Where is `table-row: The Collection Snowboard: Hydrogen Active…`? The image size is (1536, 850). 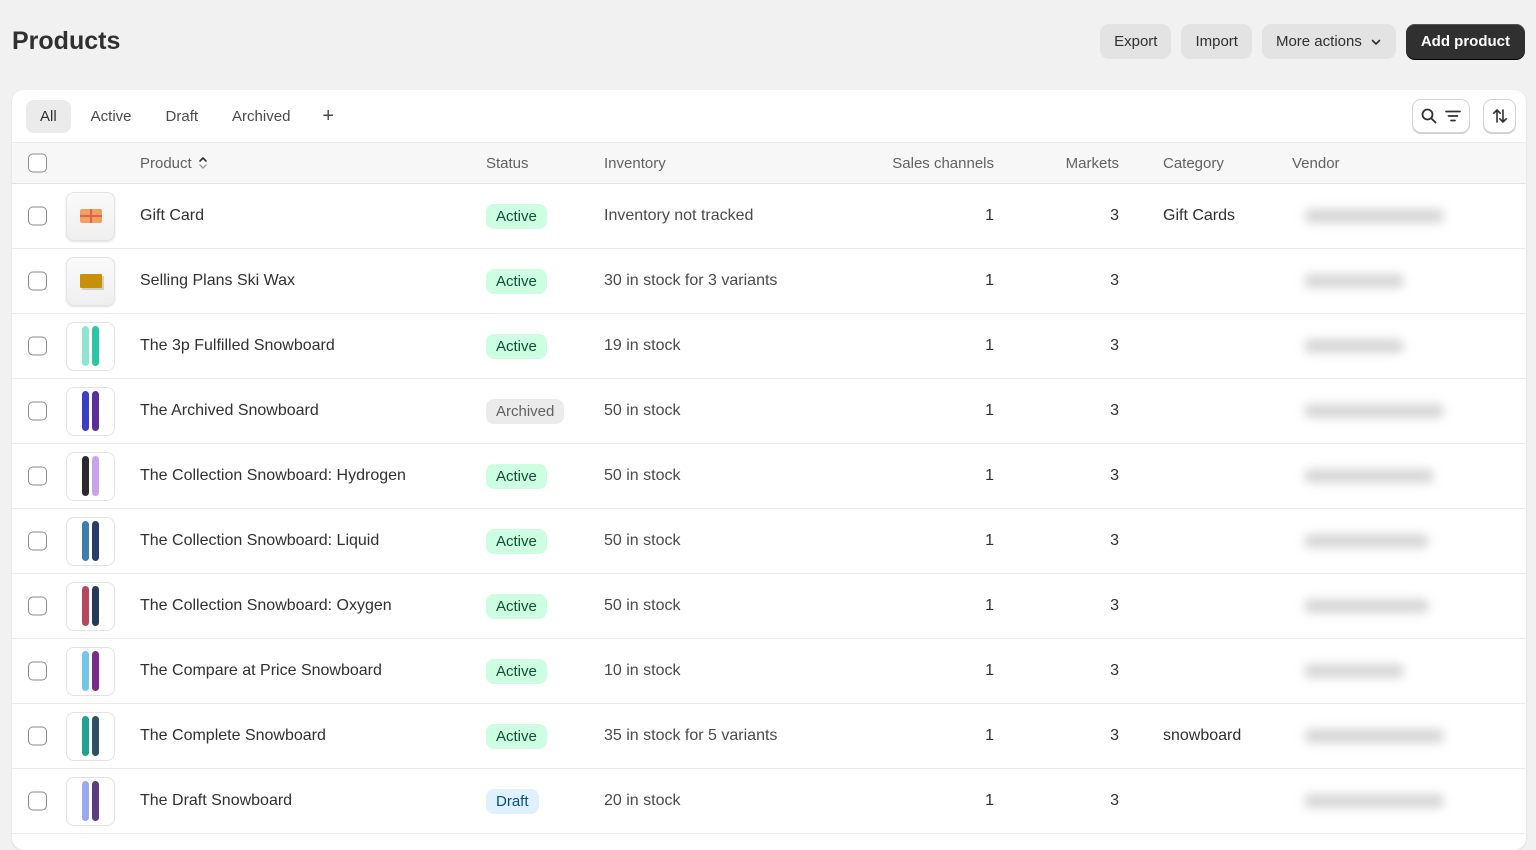
table-row: The Collection Snowboard: Hydrogen Active… is located at coordinates (769, 476).